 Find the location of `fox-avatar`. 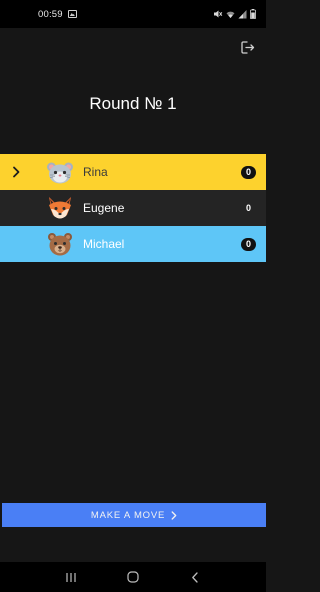

fox-avatar is located at coordinates (60, 208).